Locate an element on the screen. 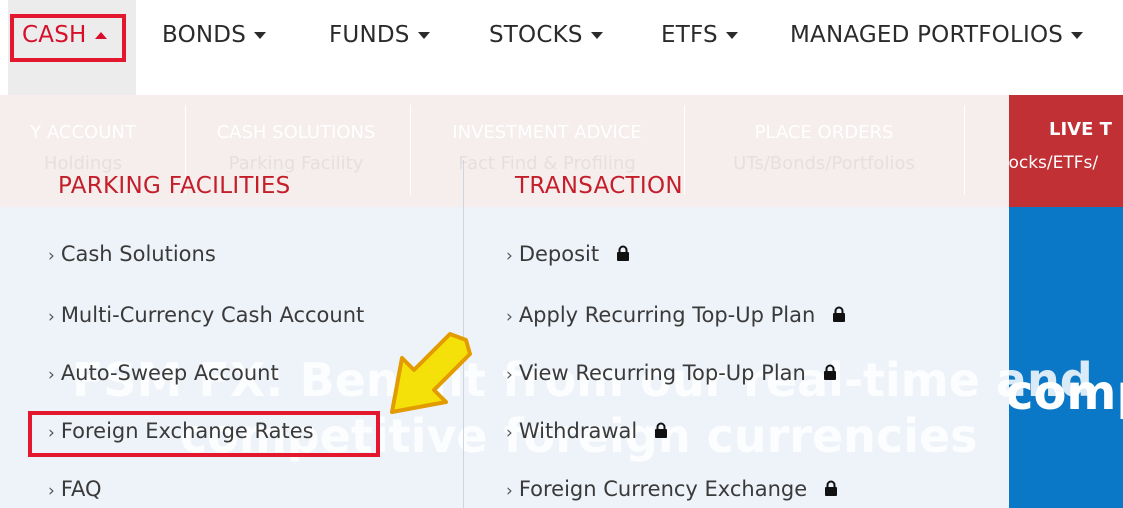  nav-managed-portfolios: MANAGED PORTFOLIOS is located at coordinates (937, 35).